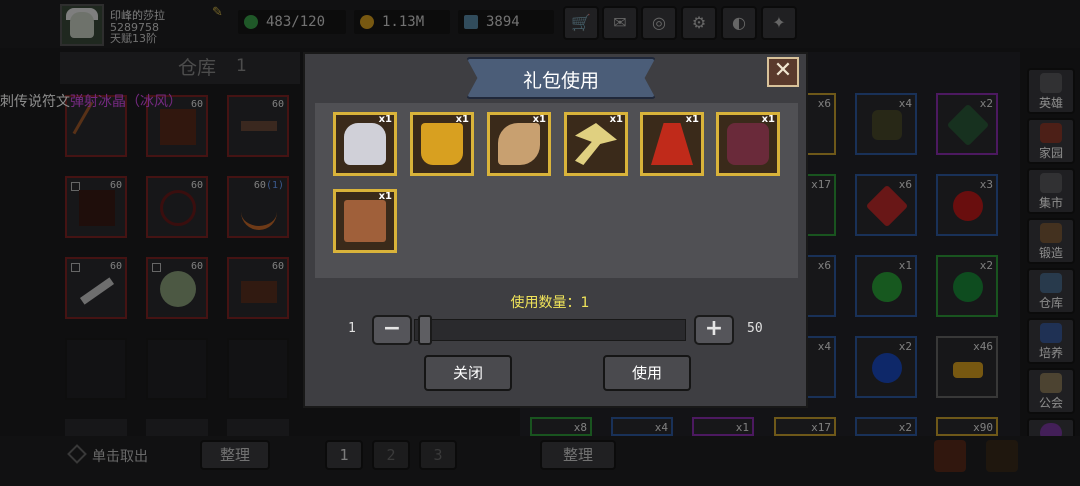 Image resolution: width=1080 pixels, height=486 pixels. What do you see at coordinates (714, 330) in the screenshot?
I see `increase-button: +` at bounding box center [714, 330].